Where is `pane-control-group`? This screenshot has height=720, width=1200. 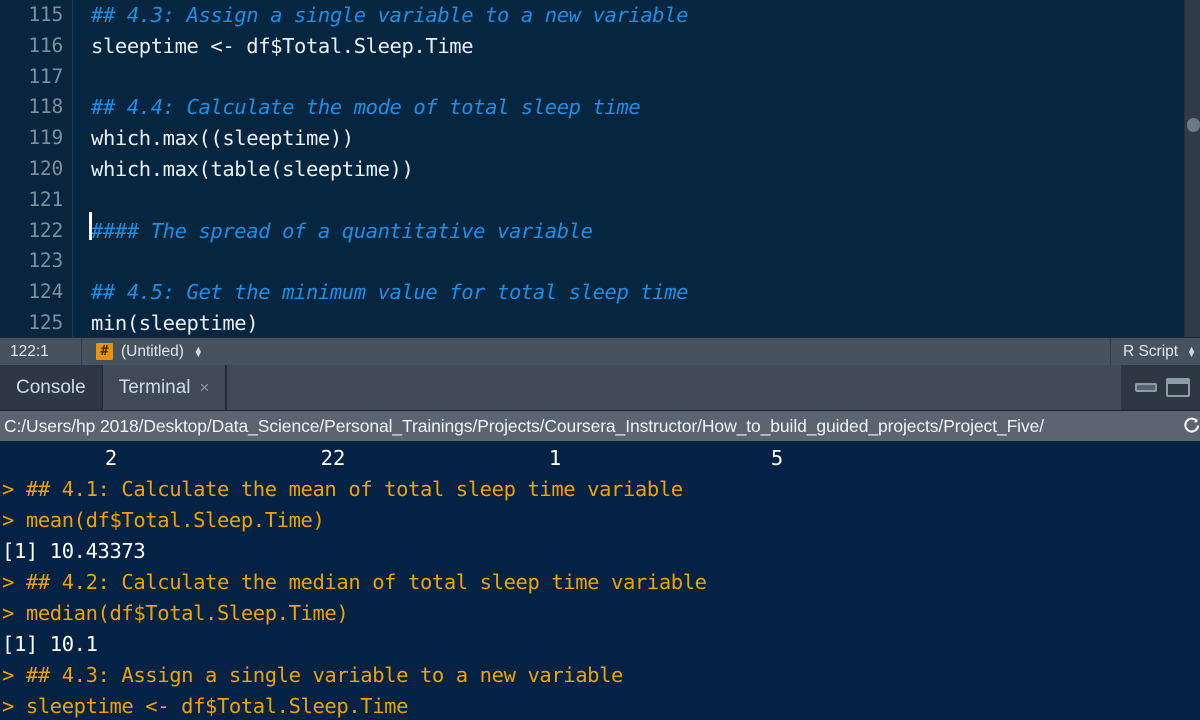 pane-control-group is located at coordinates (1160, 387).